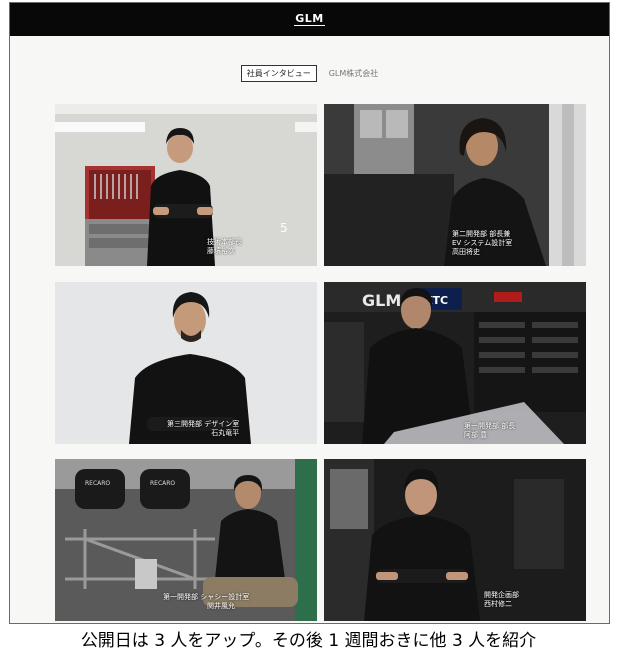 Image resolution: width=617 pixels, height=657 pixels. I want to click on interview-caption: 第二開発部 部長兼 EV システム設計室 高田将史, so click(482, 243).